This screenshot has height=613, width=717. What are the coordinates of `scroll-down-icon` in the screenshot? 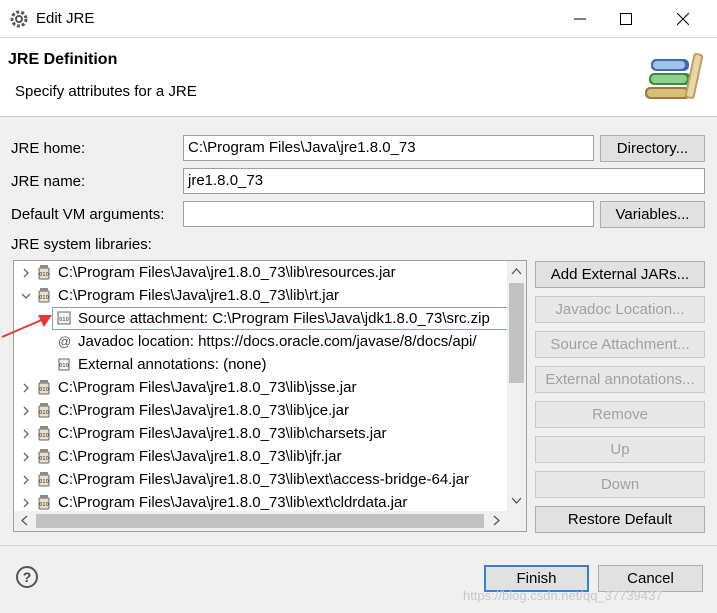 It's located at (516, 500).